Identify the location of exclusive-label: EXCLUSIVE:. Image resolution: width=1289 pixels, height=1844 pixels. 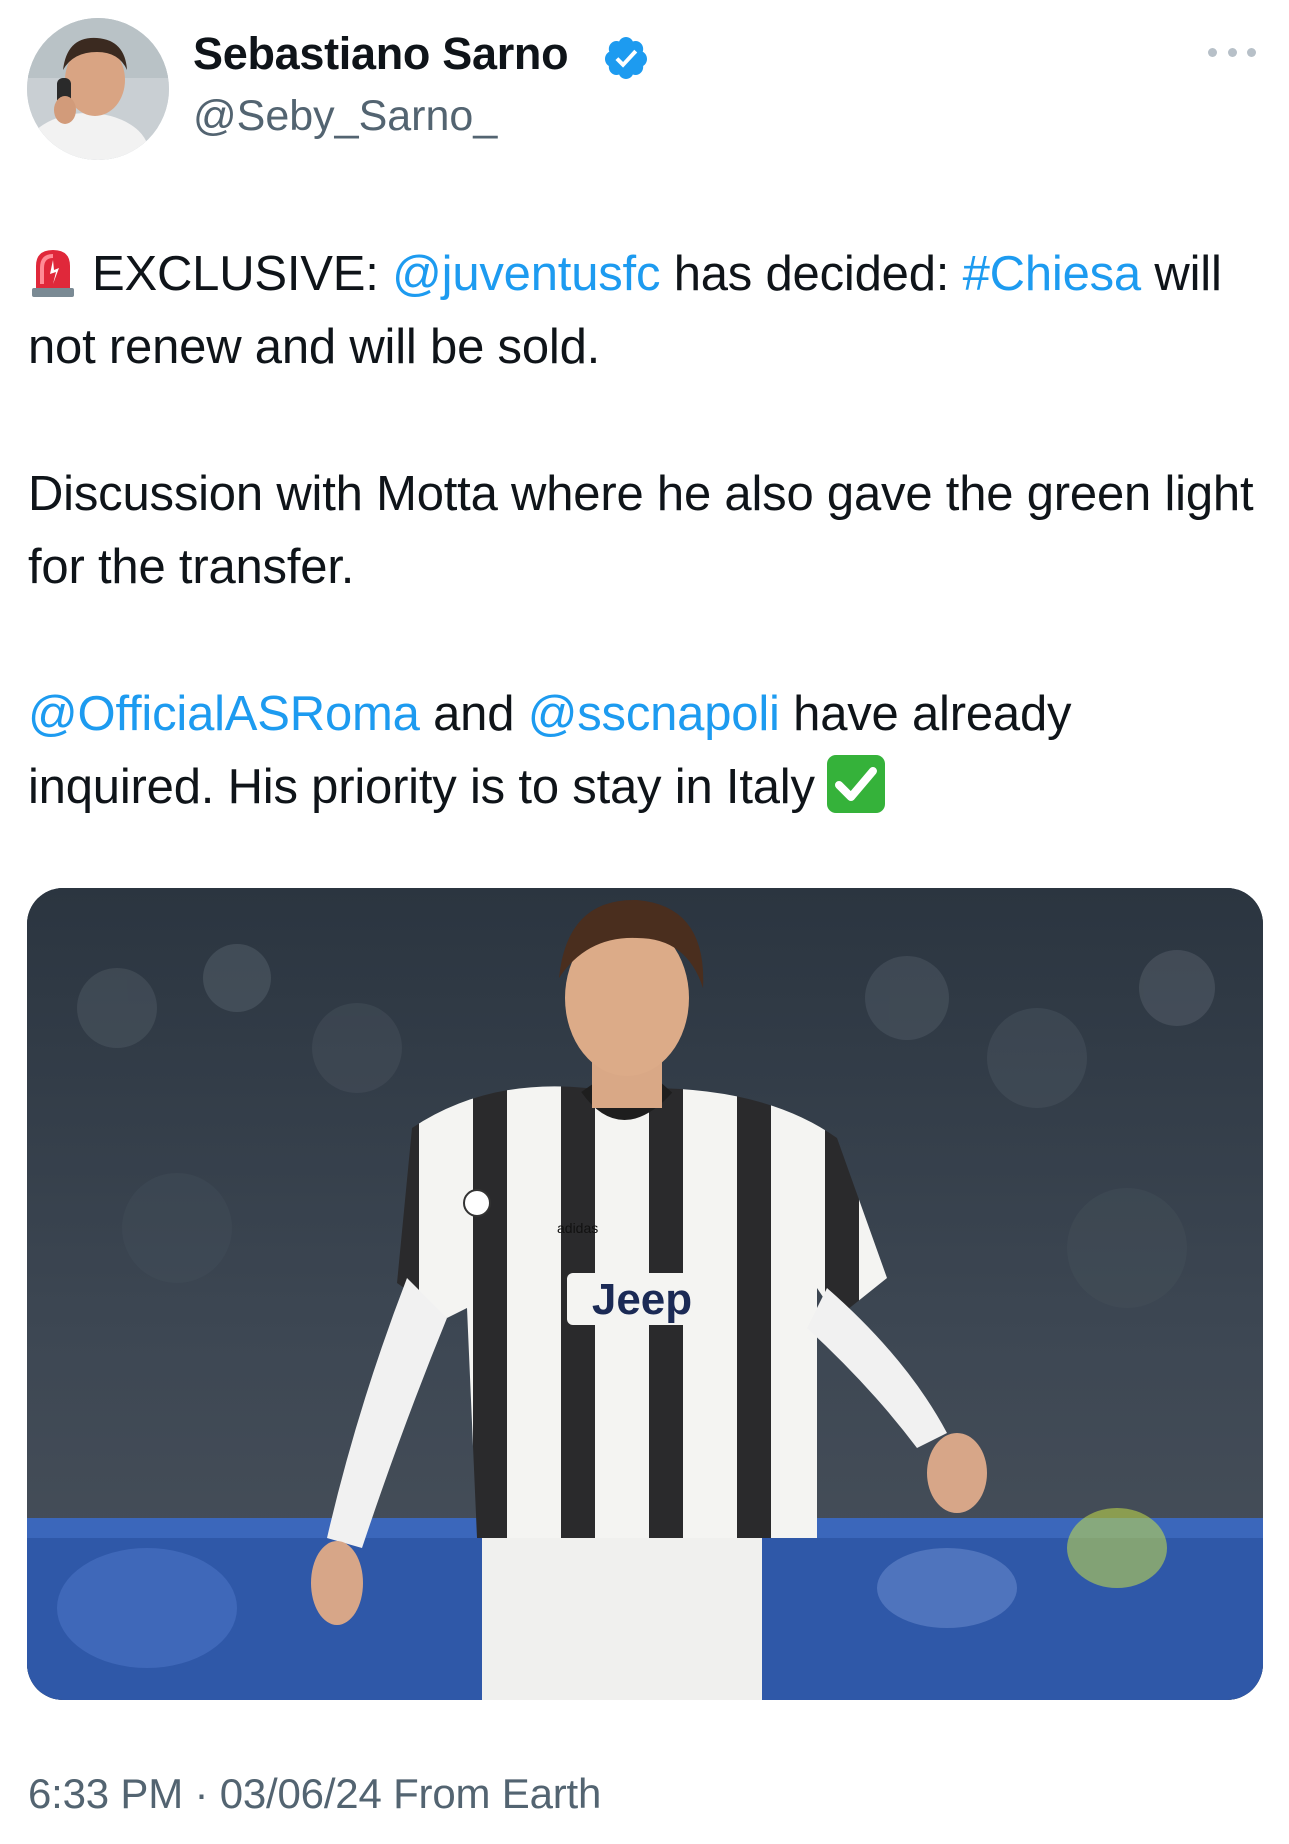
(235, 274).